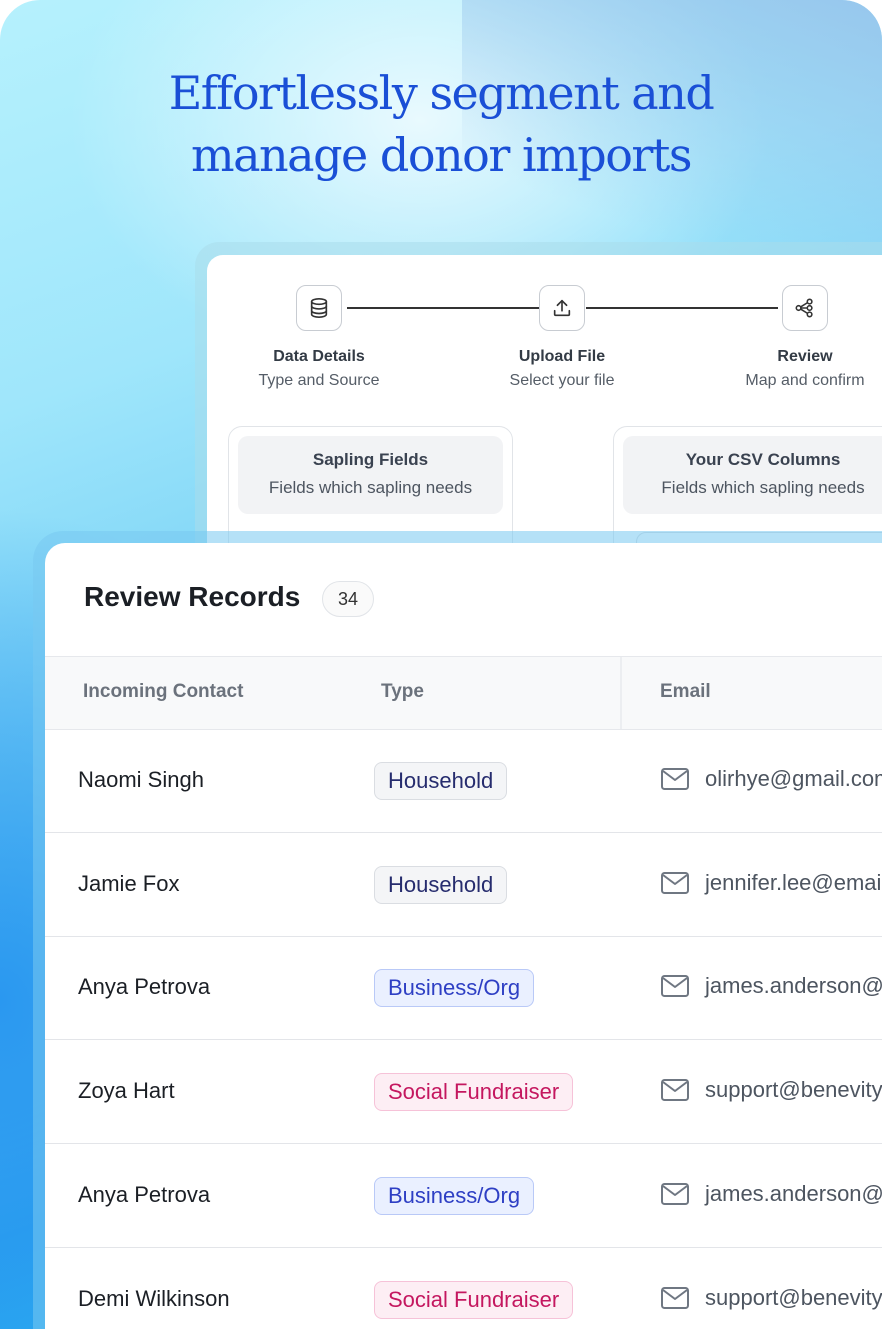 This screenshot has height=1329, width=882. I want to click on step-review, so click(805, 308).